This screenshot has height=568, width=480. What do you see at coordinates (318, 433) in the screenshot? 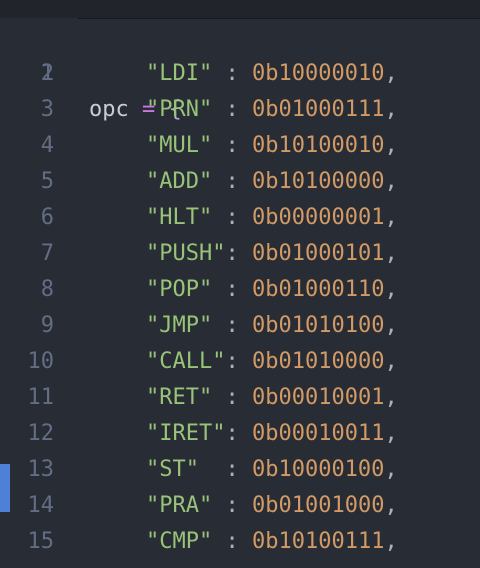
I see `opcode-binary-value: 0b00010011` at bounding box center [318, 433].